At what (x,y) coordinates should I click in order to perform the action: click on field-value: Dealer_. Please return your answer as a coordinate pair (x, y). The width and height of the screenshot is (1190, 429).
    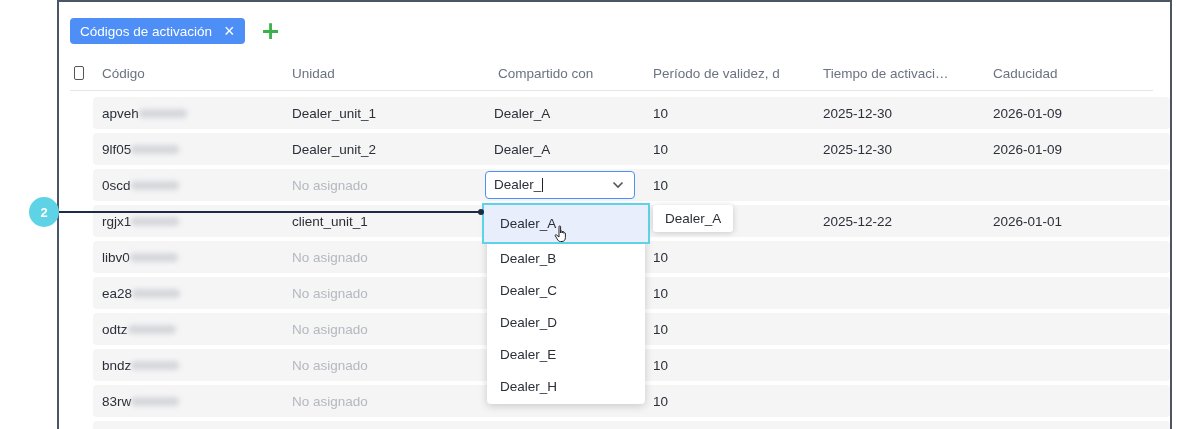
    Looking at the image, I should click on (518, 185).